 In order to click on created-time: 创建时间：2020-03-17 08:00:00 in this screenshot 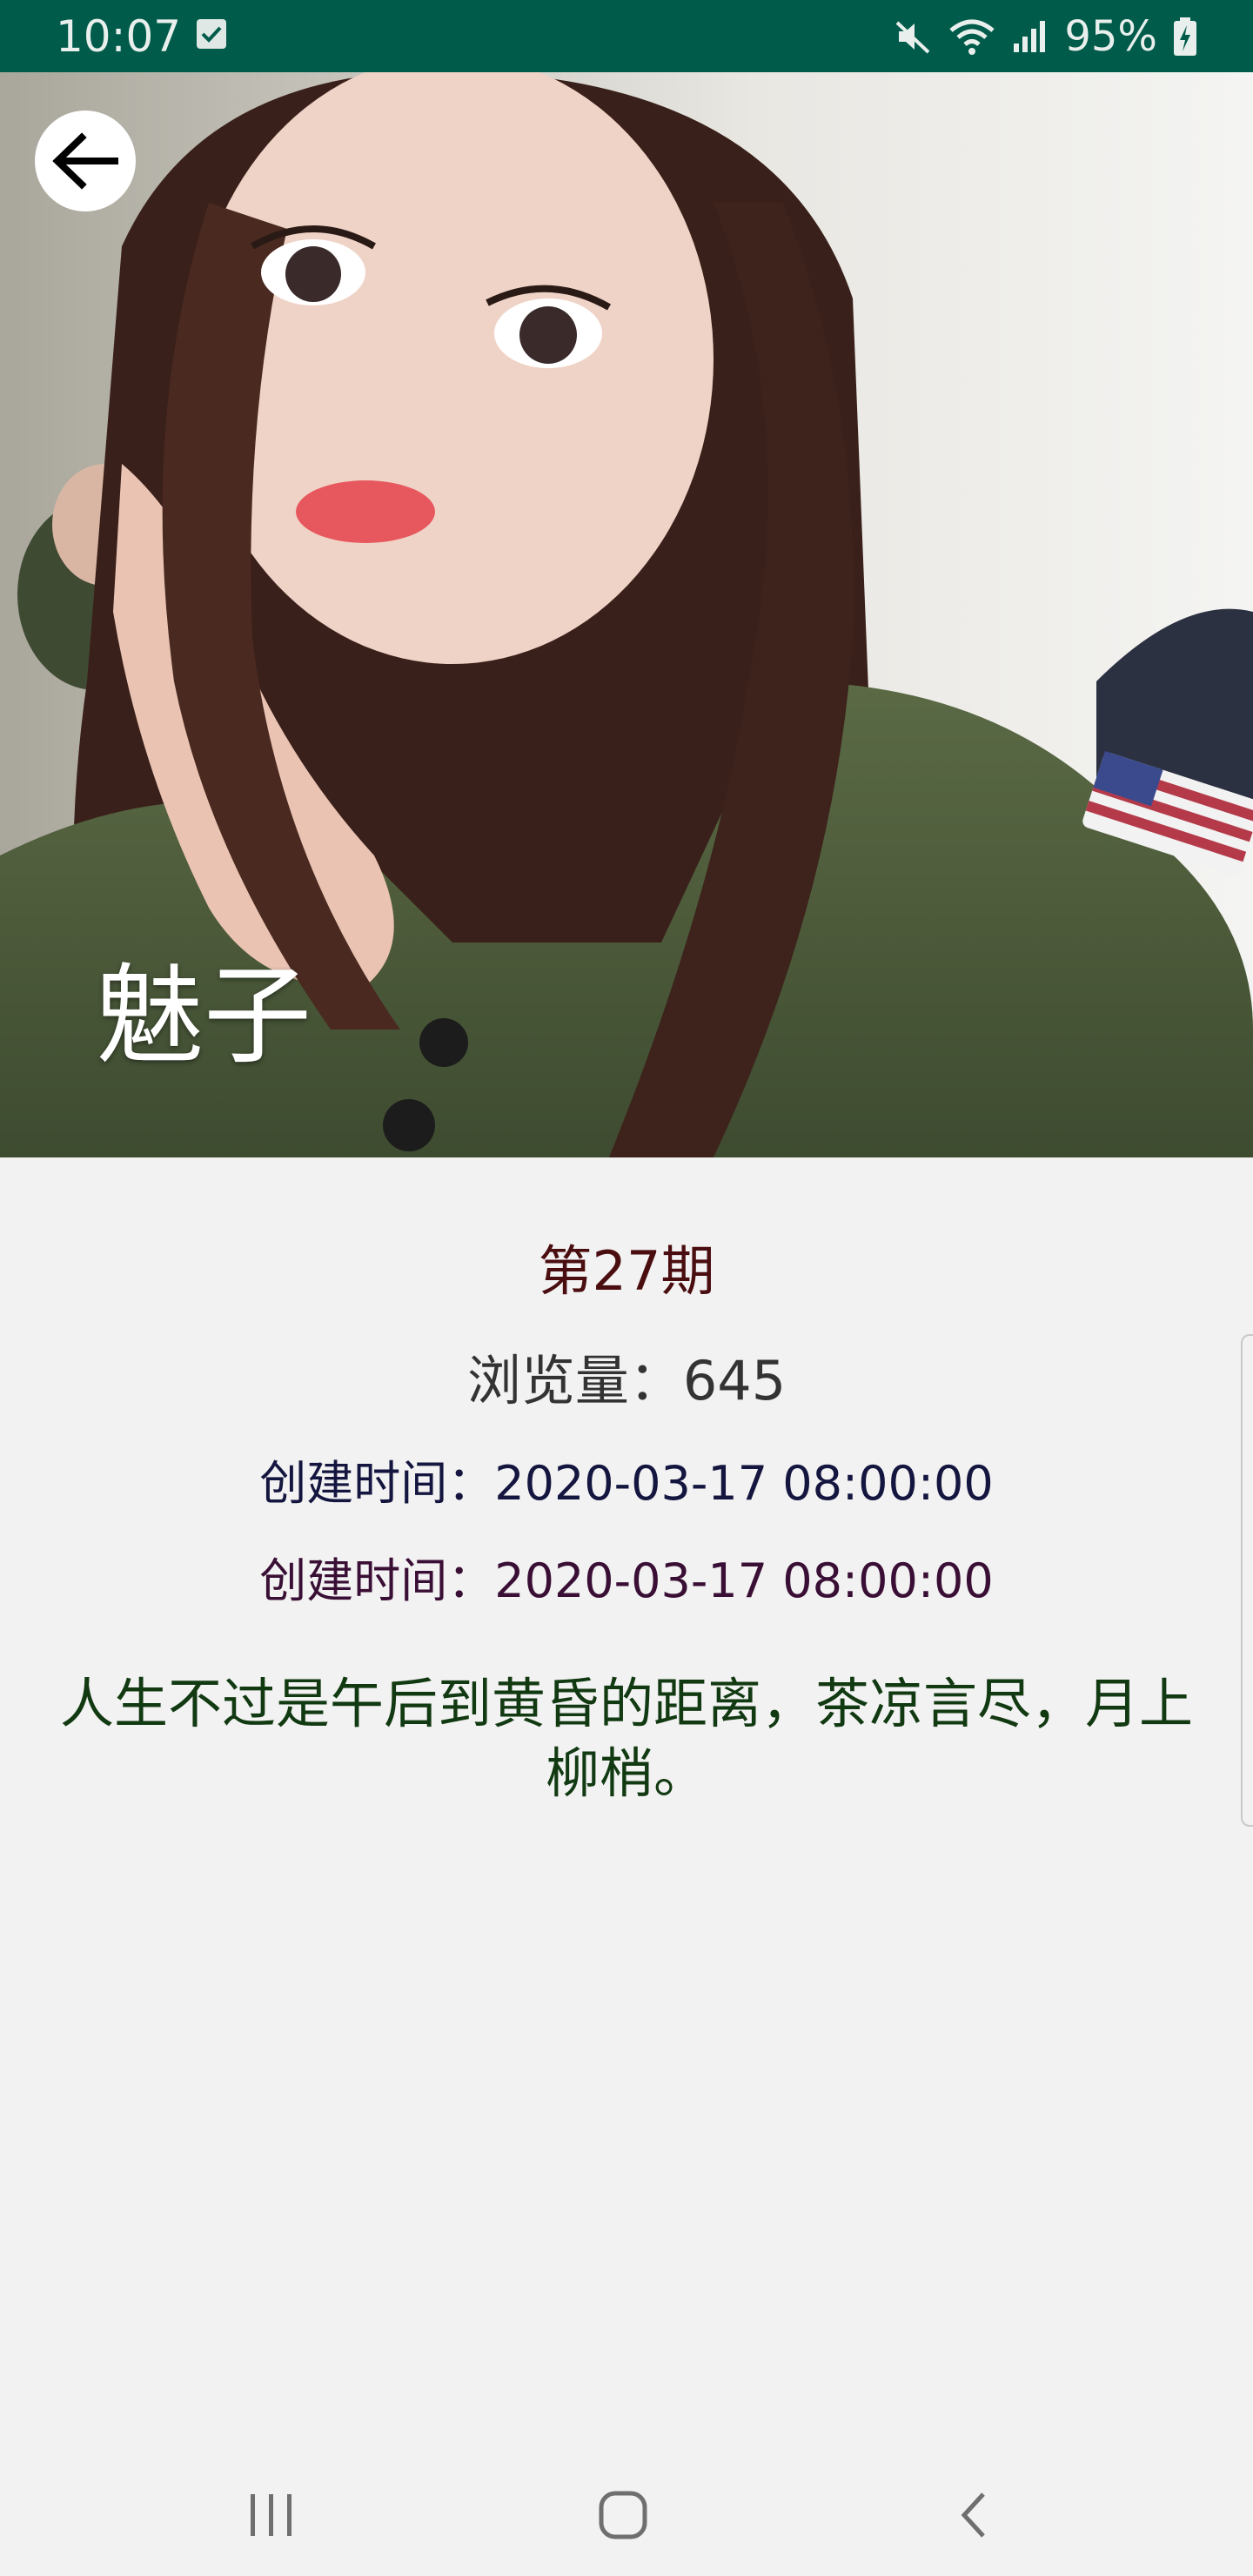, I will do `click(626, 1484)`.